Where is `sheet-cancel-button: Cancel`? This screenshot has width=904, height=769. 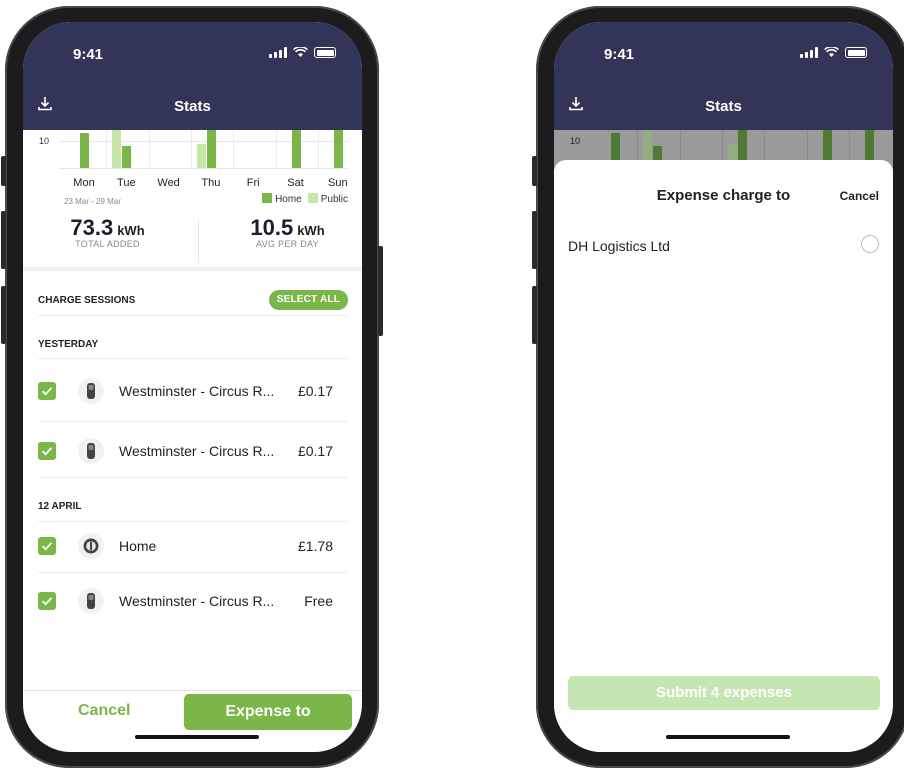
sheet-cancel-button: Cancel is located at coordinates (859, 196).